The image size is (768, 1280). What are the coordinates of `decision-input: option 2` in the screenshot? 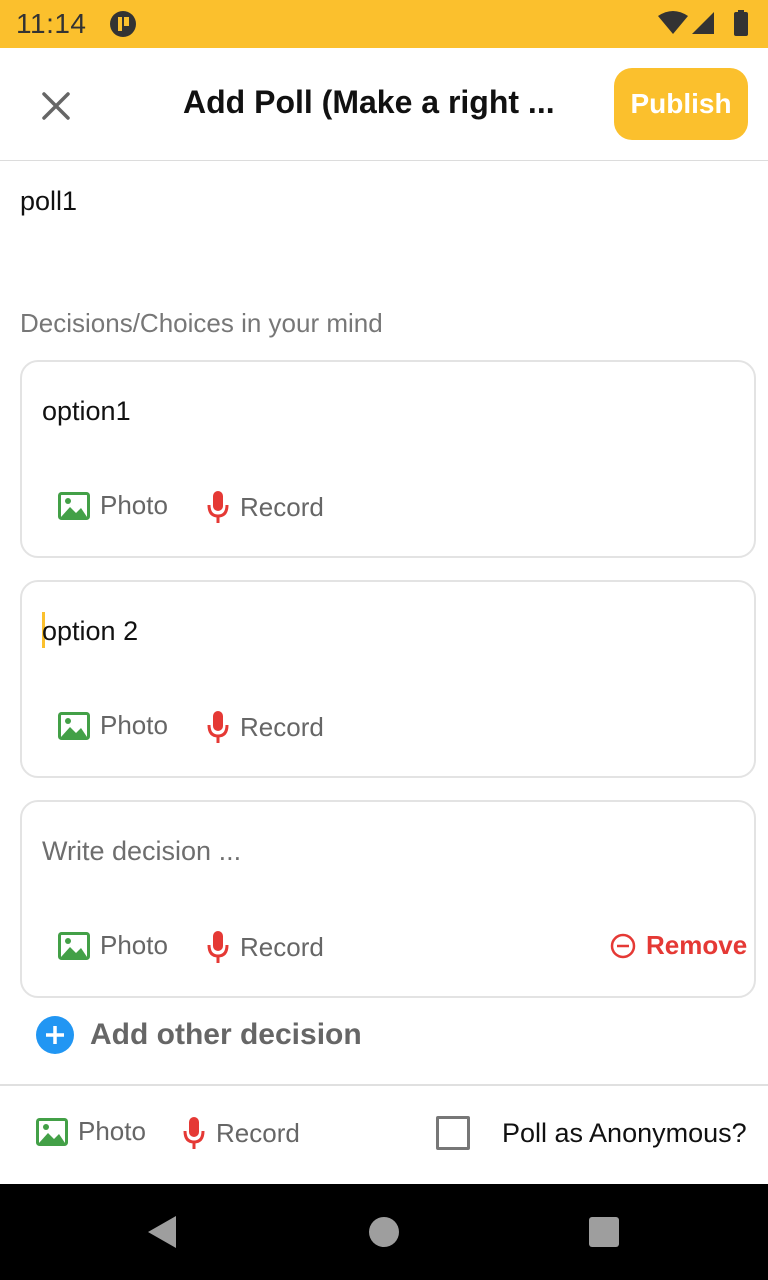 It's located at (90, 631).